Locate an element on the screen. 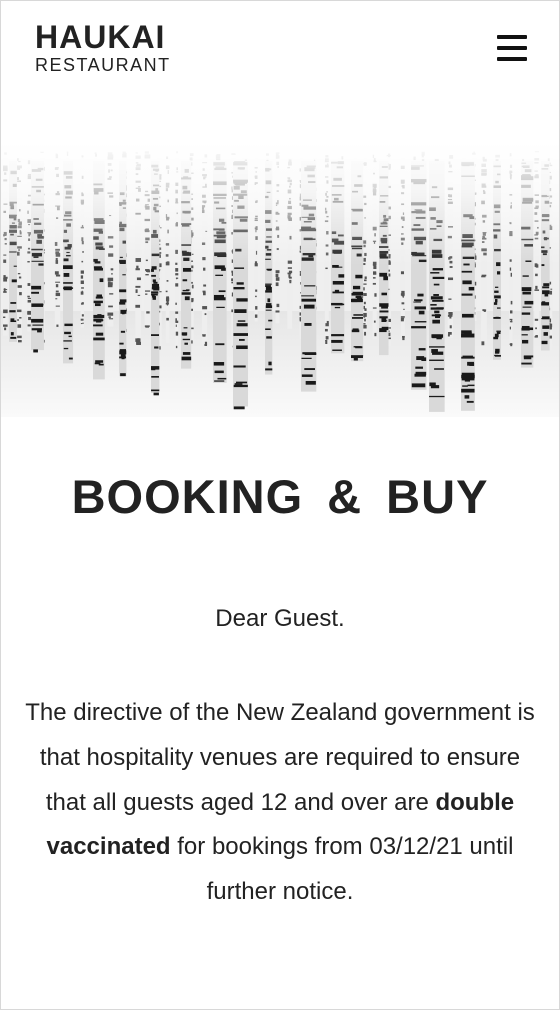 The height and width of the screenshot is (1010, 560). site-header: HAUKAI RESTAURANT is located at coordinates (280, 71).